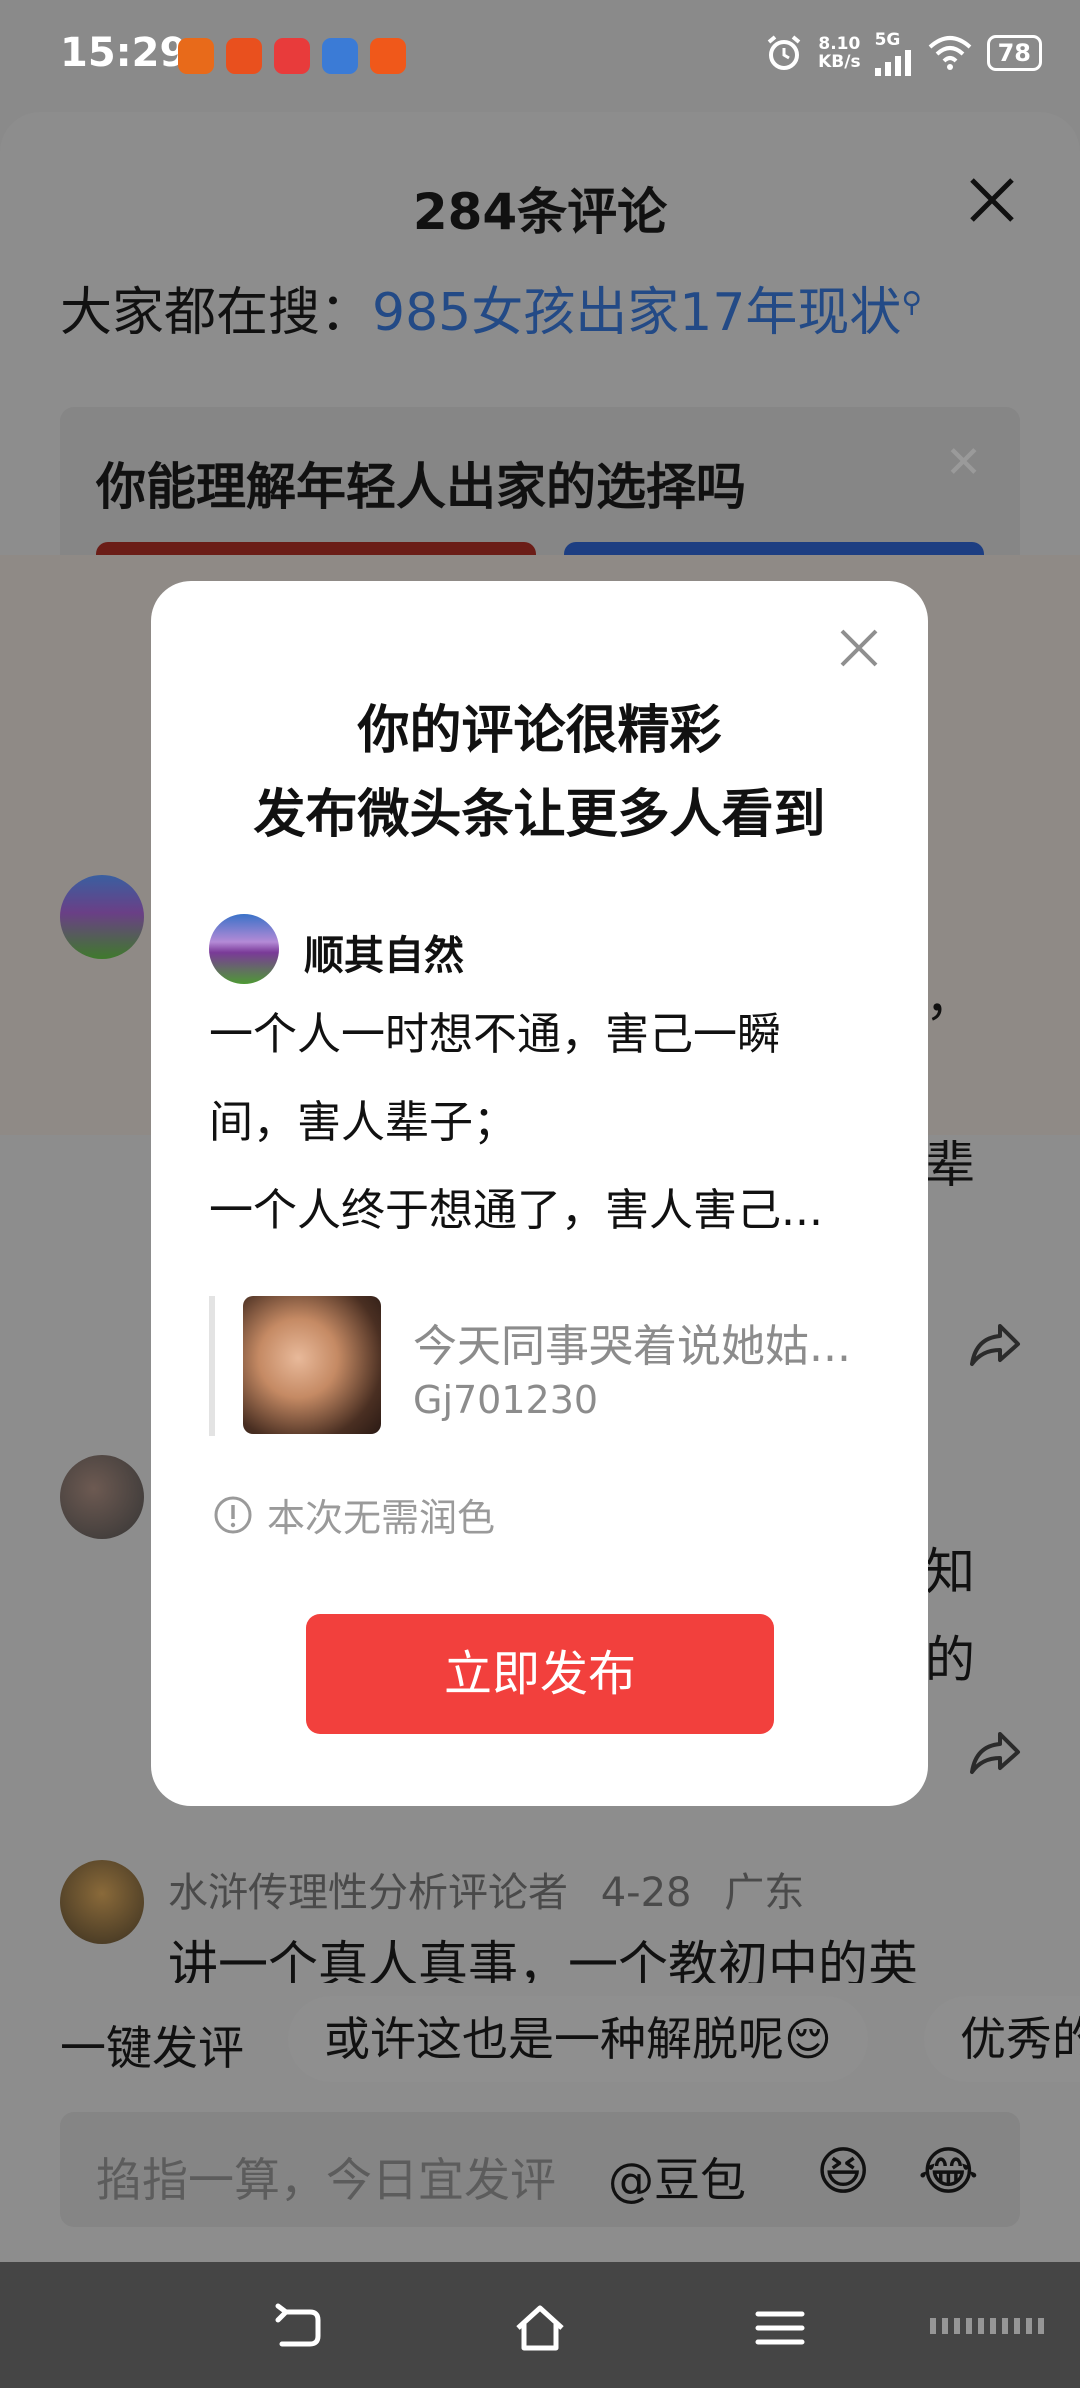 This screenshot has height=2388, width=1080. I want to click on quoted-article: 今天同事哭着说她姑... Gj701230, so click(547, 1366).